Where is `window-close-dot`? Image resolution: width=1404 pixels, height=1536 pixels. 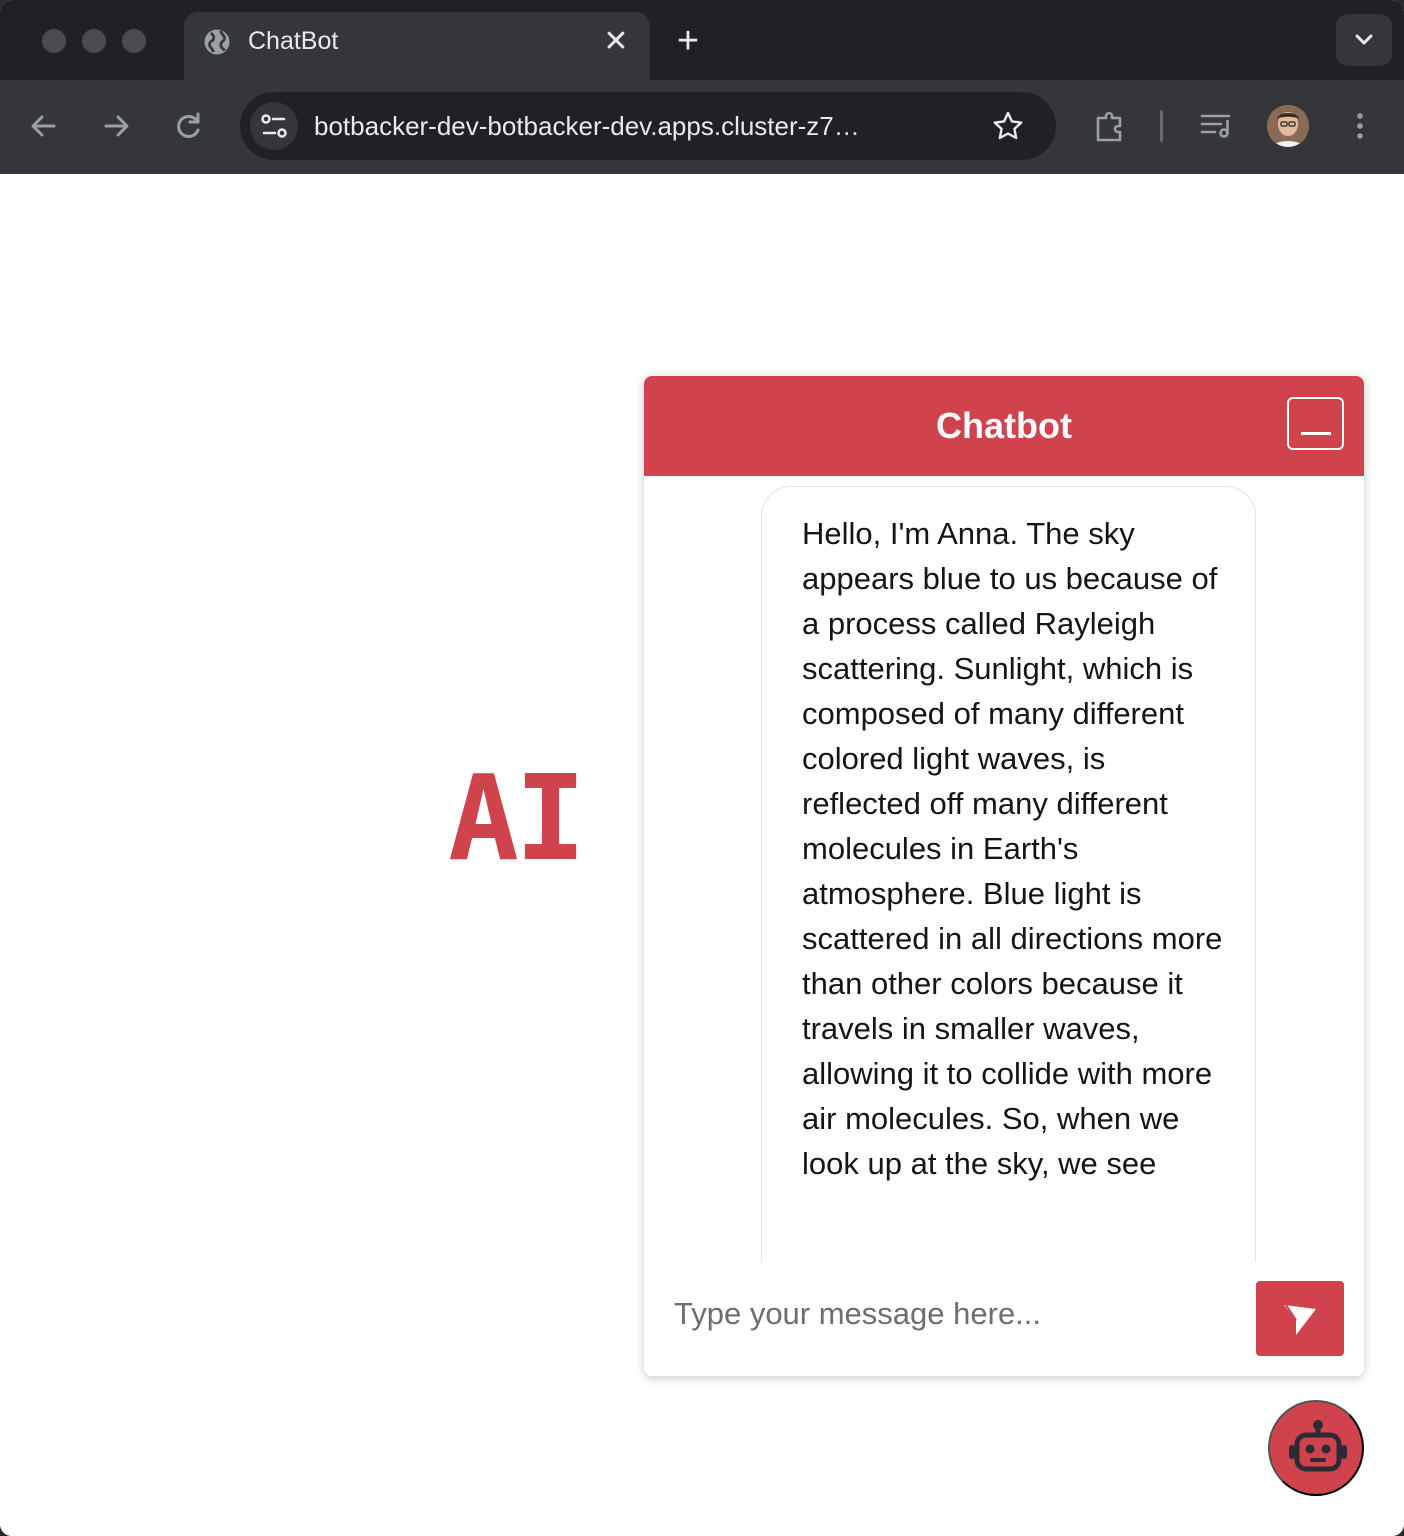 window-close-dot is located at coordinates (54, 41).